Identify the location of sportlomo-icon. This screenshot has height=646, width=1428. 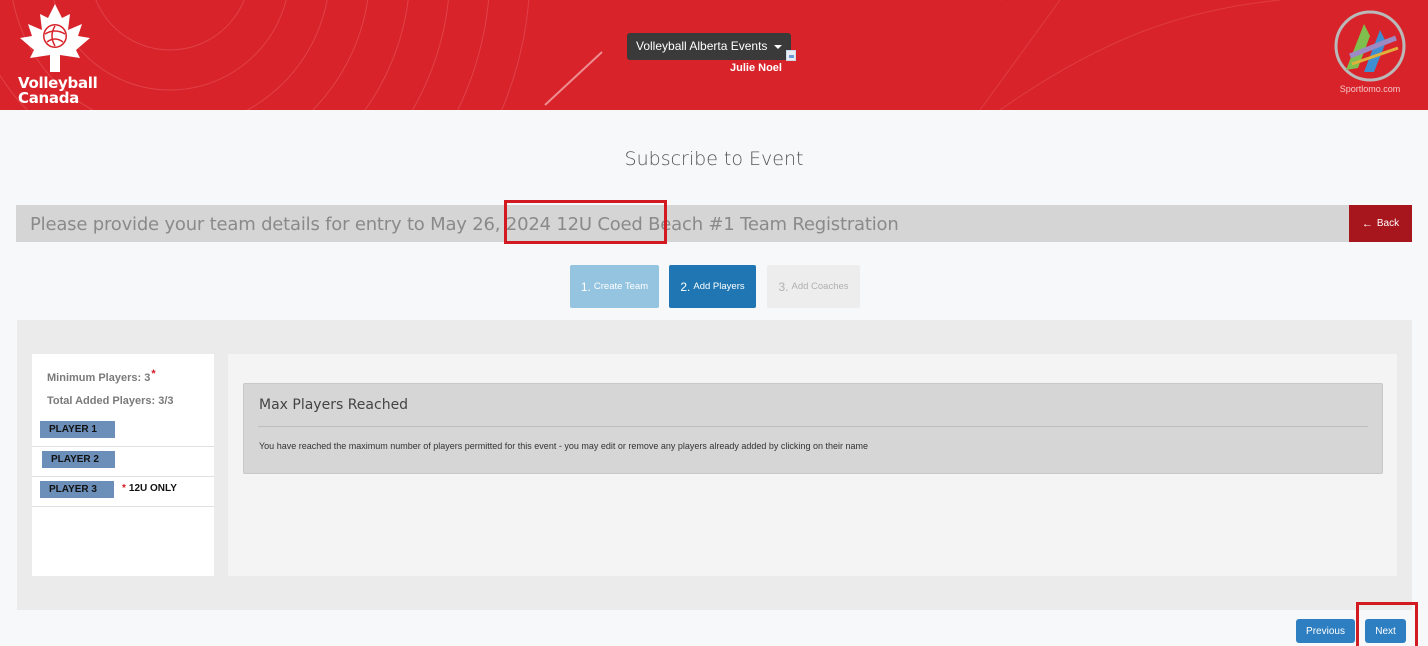
(1370, 46).